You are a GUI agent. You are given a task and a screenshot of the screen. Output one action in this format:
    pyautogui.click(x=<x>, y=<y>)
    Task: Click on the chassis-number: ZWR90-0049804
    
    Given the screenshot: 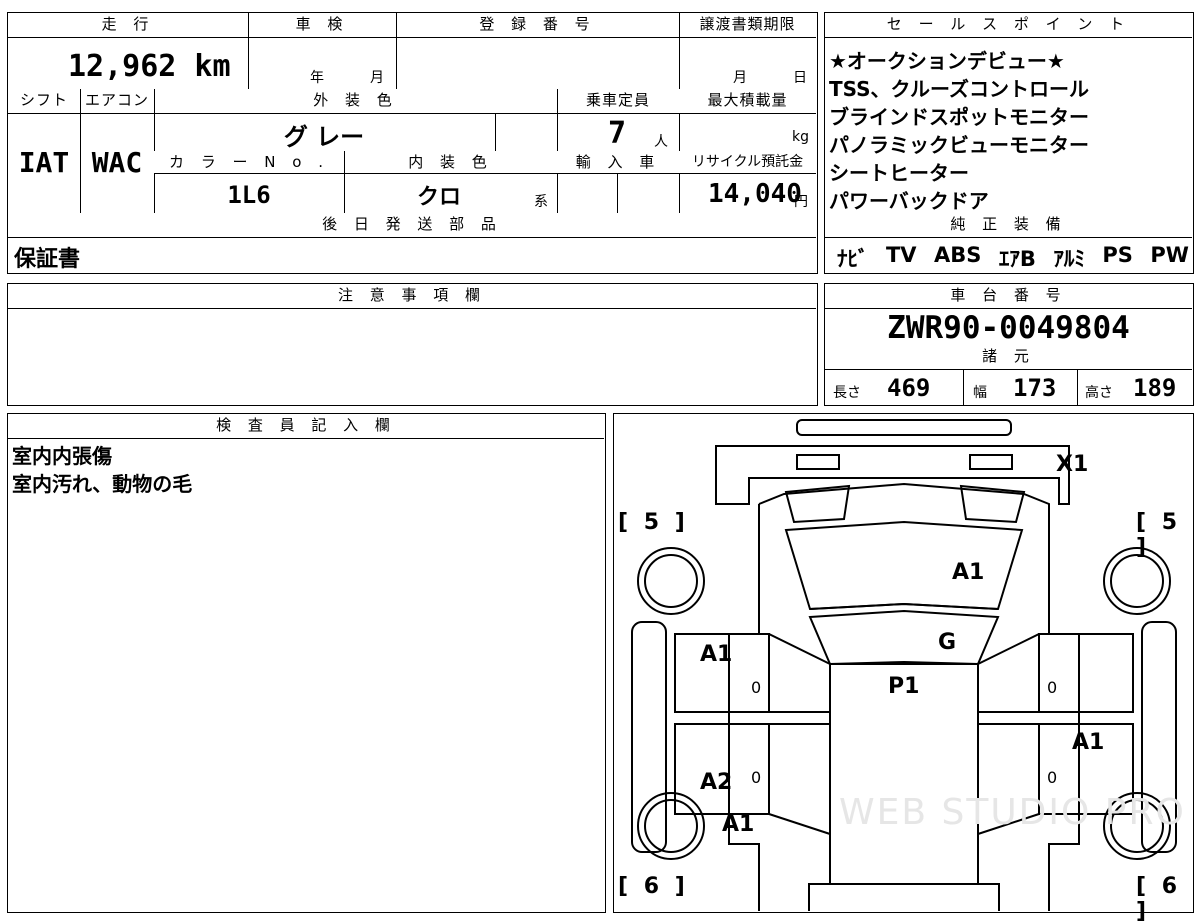 What is the action you would take?
    pyautogui.click(x=1008, y=328)
    